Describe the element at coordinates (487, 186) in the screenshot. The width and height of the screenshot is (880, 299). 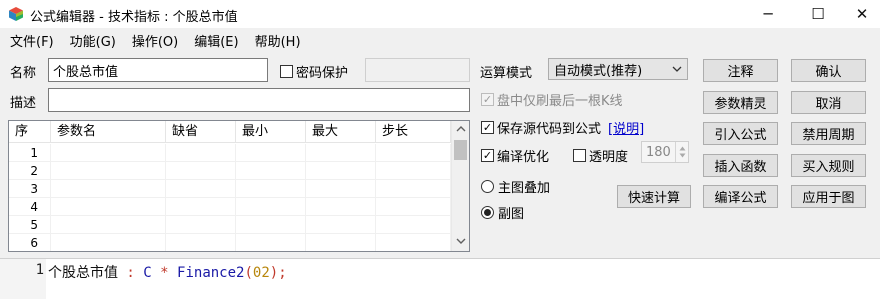
I see `overlay-main-radio-circle` at that location.